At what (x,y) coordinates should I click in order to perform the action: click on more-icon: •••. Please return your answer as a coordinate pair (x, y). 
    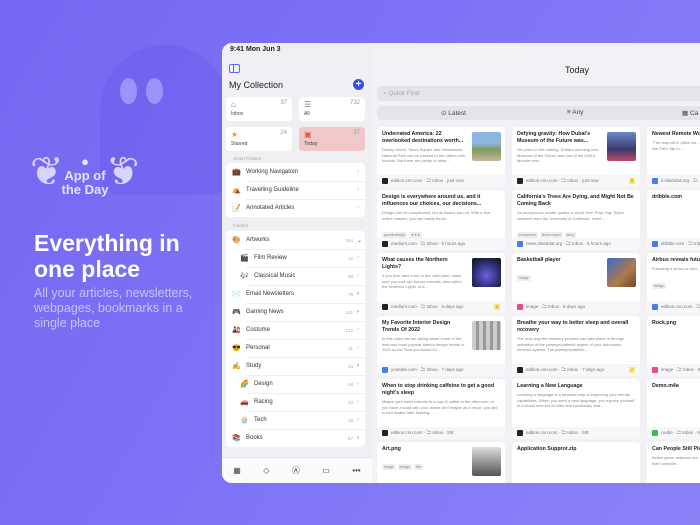
    Looking at the image, I should click on (356, 470).